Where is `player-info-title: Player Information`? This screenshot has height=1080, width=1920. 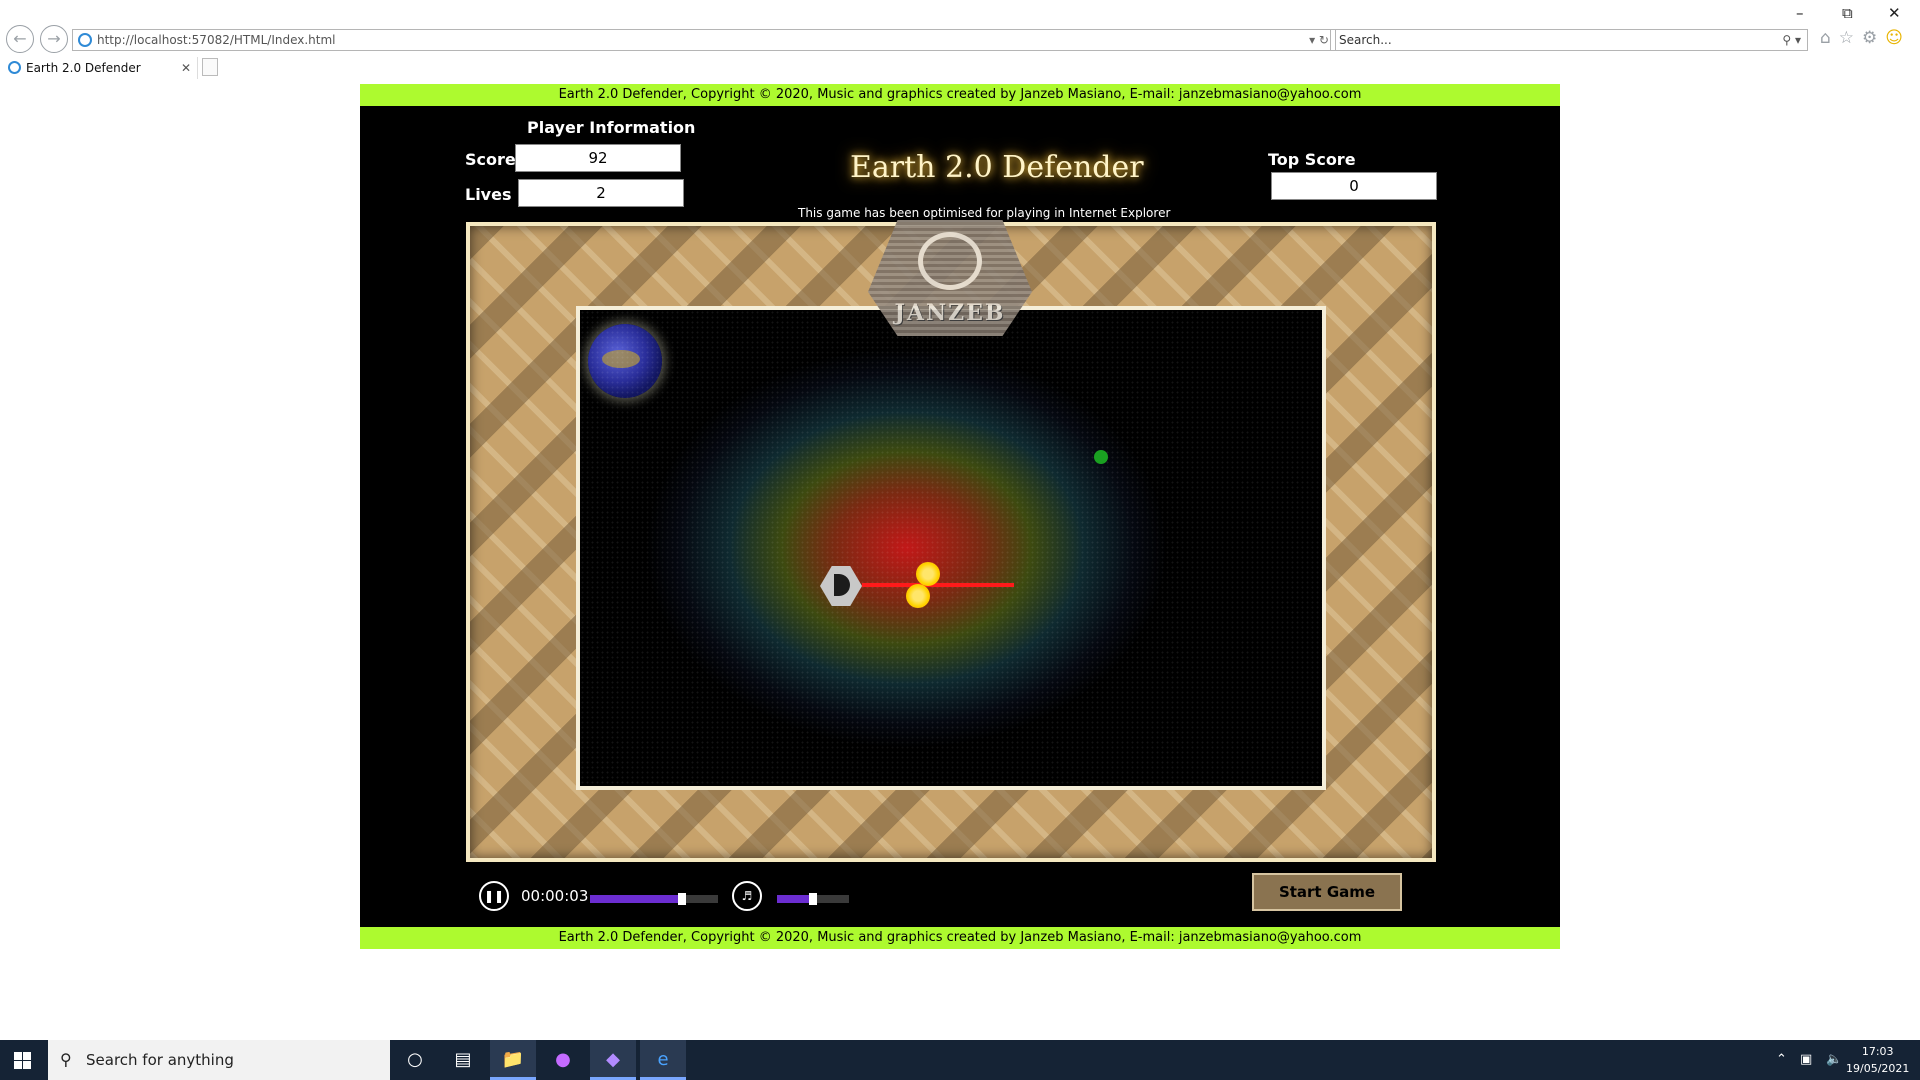
player-info-title: Player Information is located at coordinates (611, 127).